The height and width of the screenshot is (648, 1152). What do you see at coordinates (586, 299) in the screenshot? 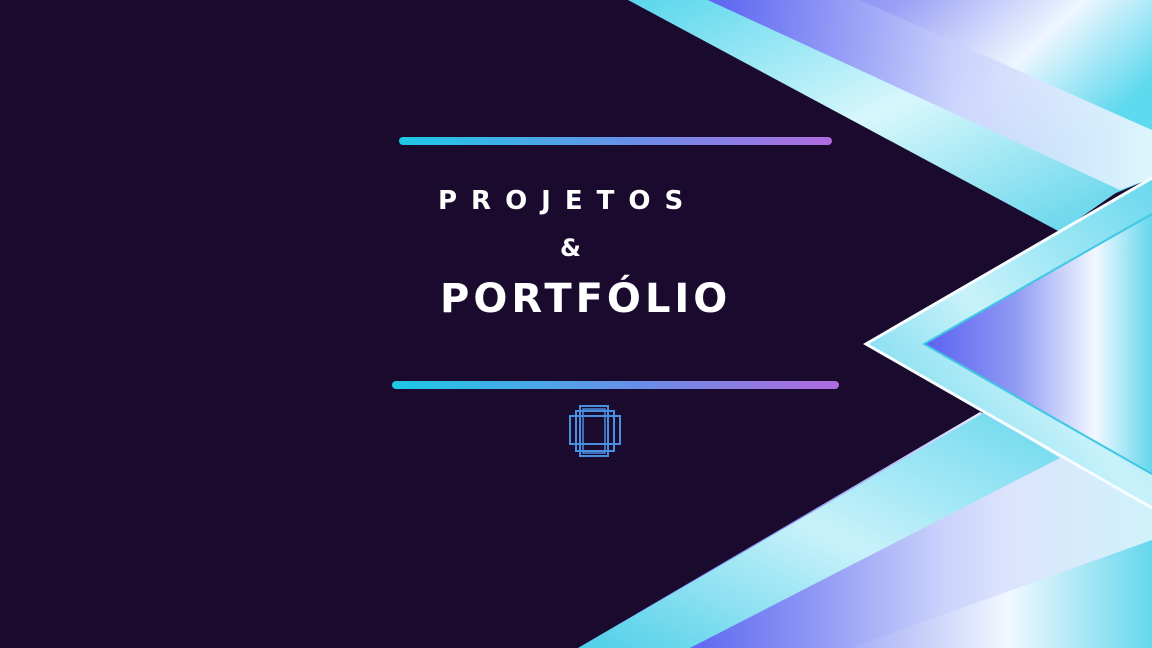
I see `title-line-portfolio: PORTFÓLIO` at bounding box center [586, 299].